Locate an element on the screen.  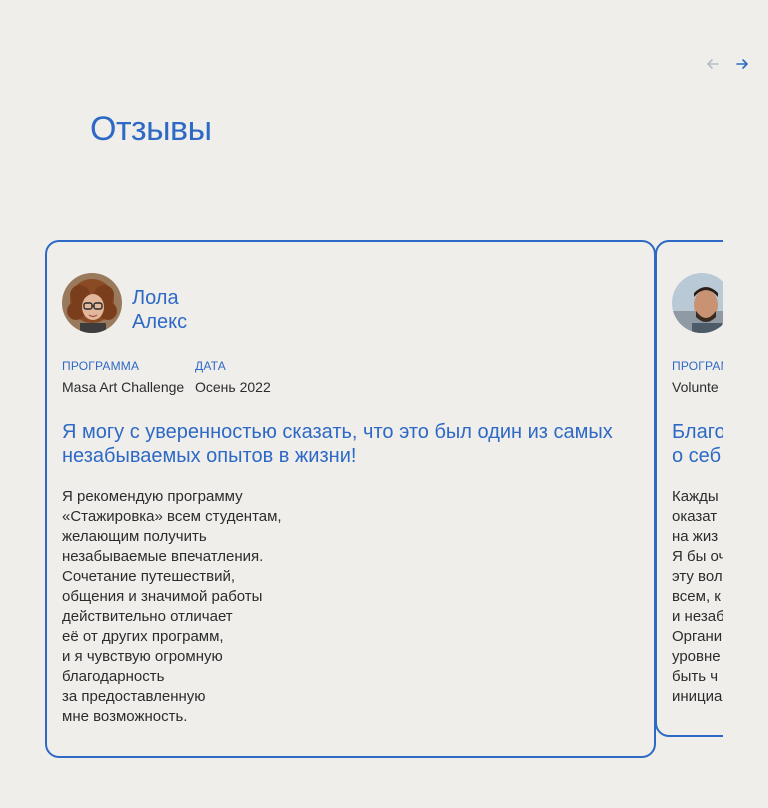
arrow-left-icon is located at coordinates (713, 64).